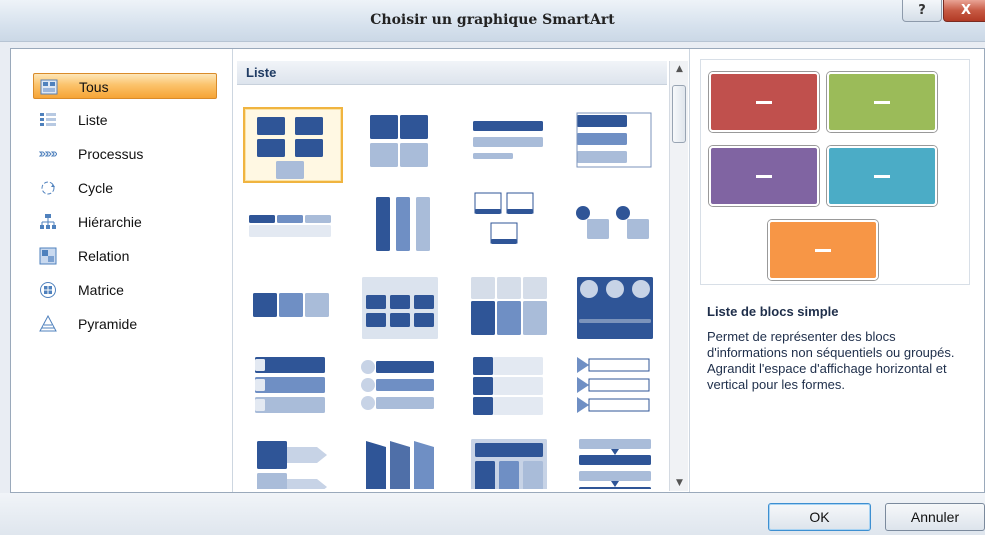 The width and height of the screenshot is (985, 535). I want to click on category-label: Liste, so click(93, 120).